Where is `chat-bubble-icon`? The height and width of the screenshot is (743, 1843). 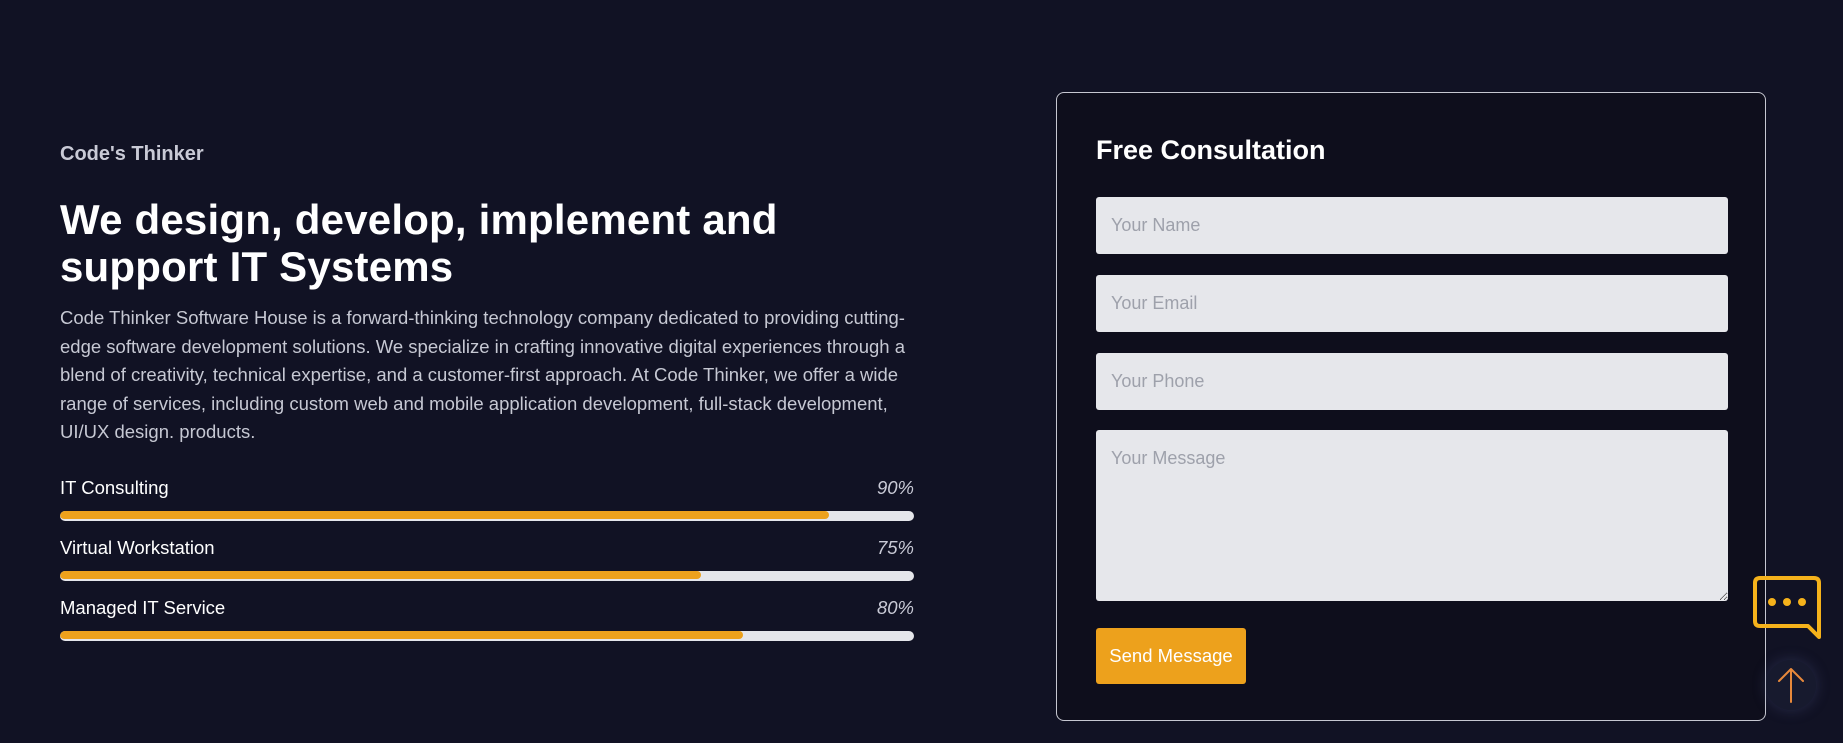 chat-bubble-icon is located at coordinates (1787, 607).